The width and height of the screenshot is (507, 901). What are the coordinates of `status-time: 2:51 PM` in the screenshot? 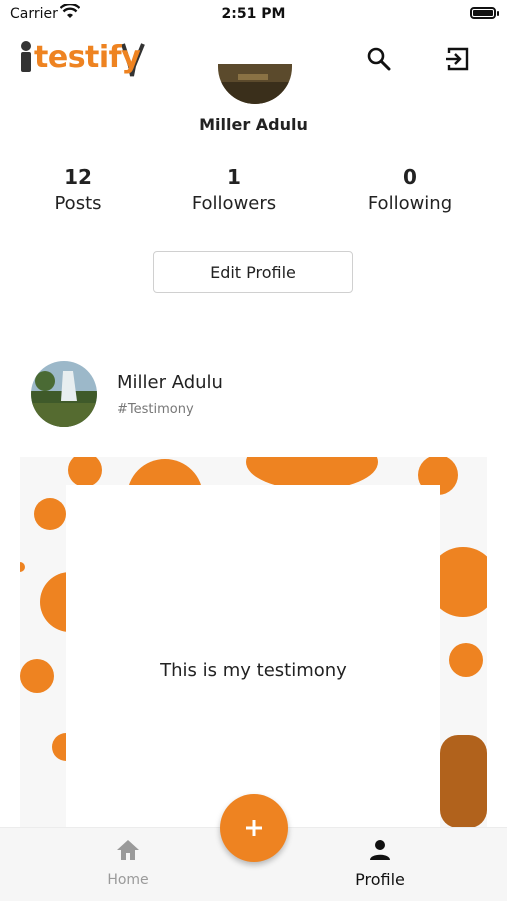 It's located at (253, 14).